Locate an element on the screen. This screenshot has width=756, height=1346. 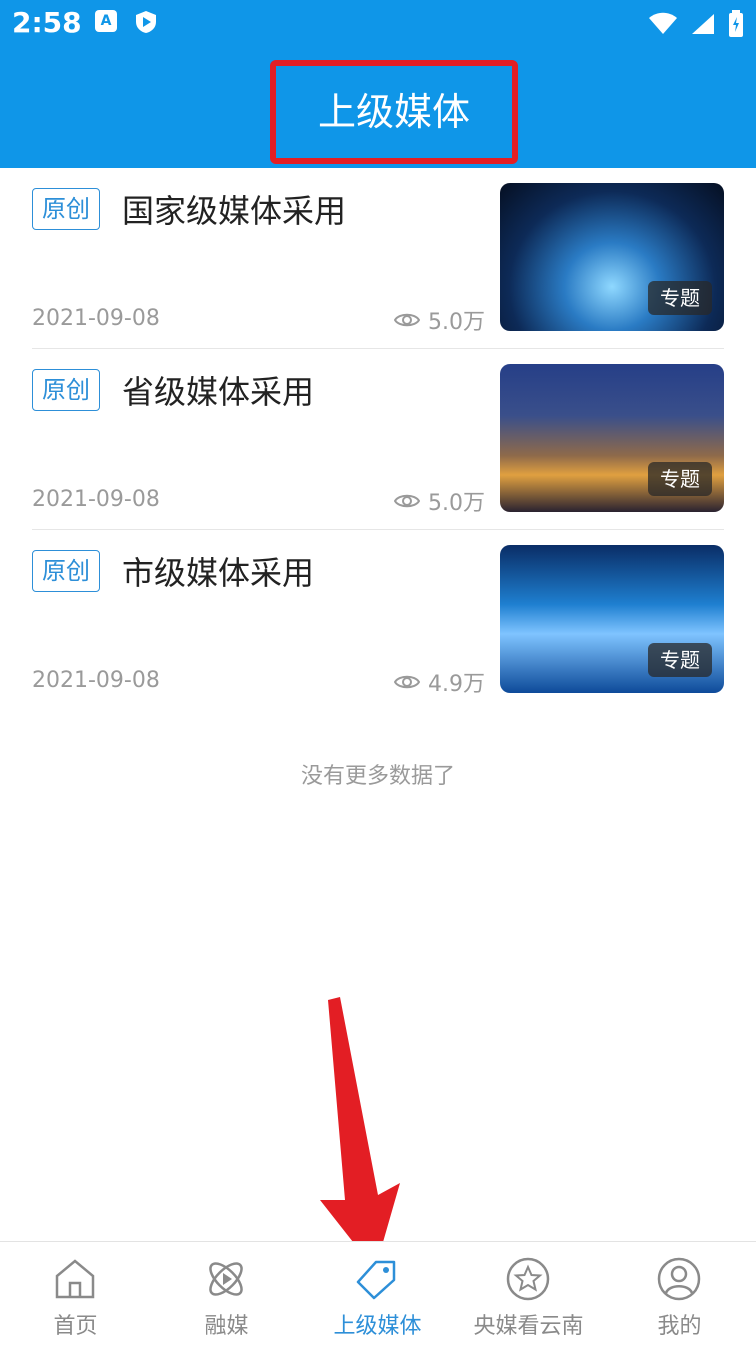
item-title: 国家级媒体采用 is located at coordinates (234, 211).